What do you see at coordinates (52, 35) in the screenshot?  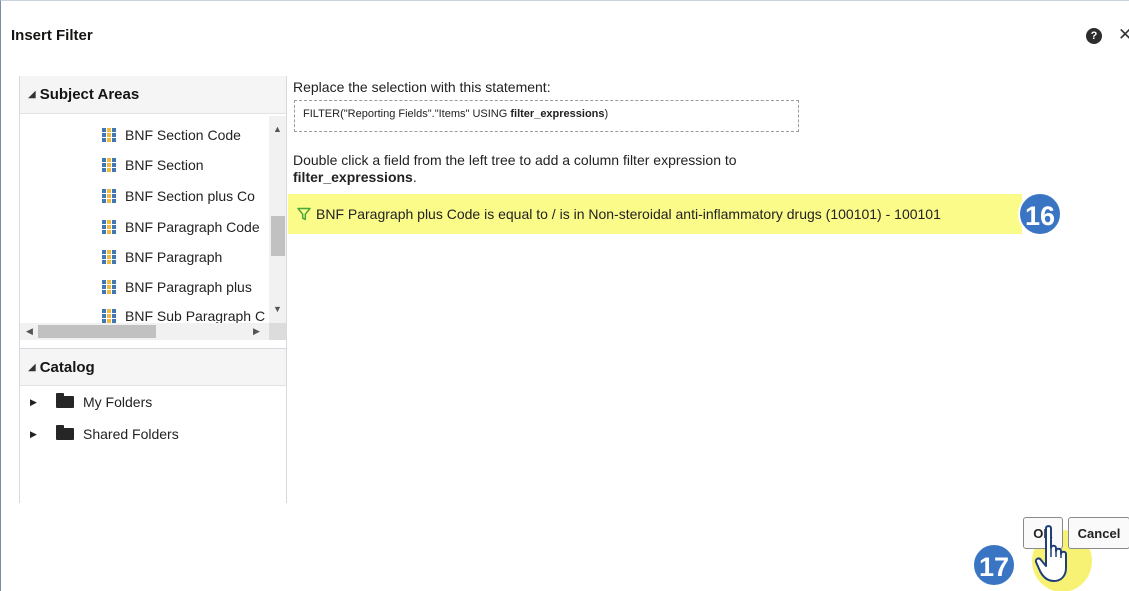 I see `dialog-title: Insert Filter` at bounding box center [52, 35].